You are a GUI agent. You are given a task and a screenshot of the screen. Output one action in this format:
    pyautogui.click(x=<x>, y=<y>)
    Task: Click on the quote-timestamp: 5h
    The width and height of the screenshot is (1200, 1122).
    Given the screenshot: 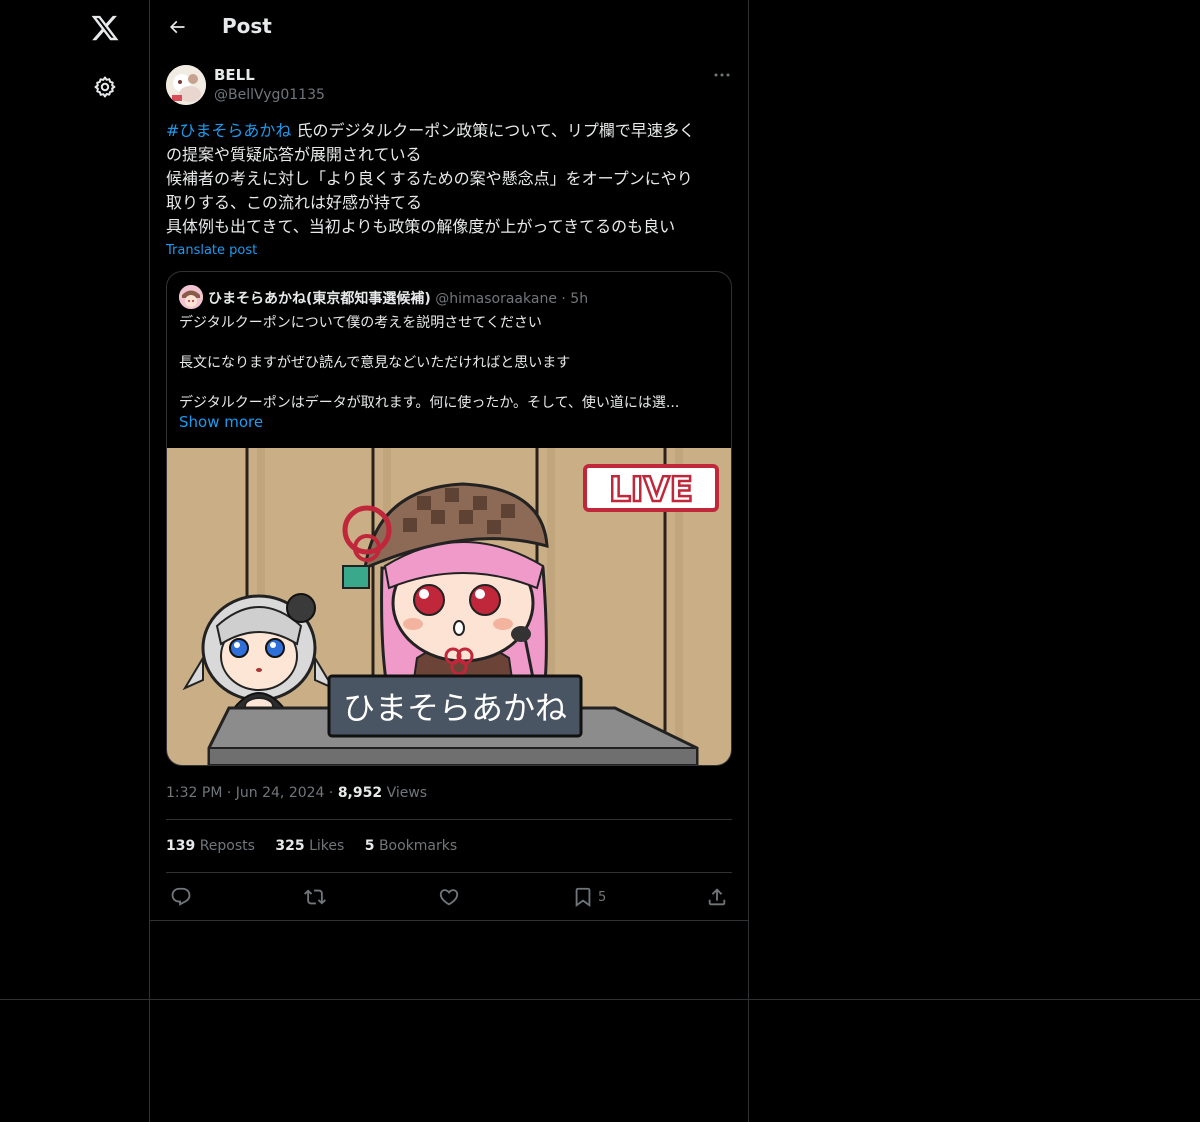 What is the action you would take?
    pyautogui.click(x=579, y=299)
    